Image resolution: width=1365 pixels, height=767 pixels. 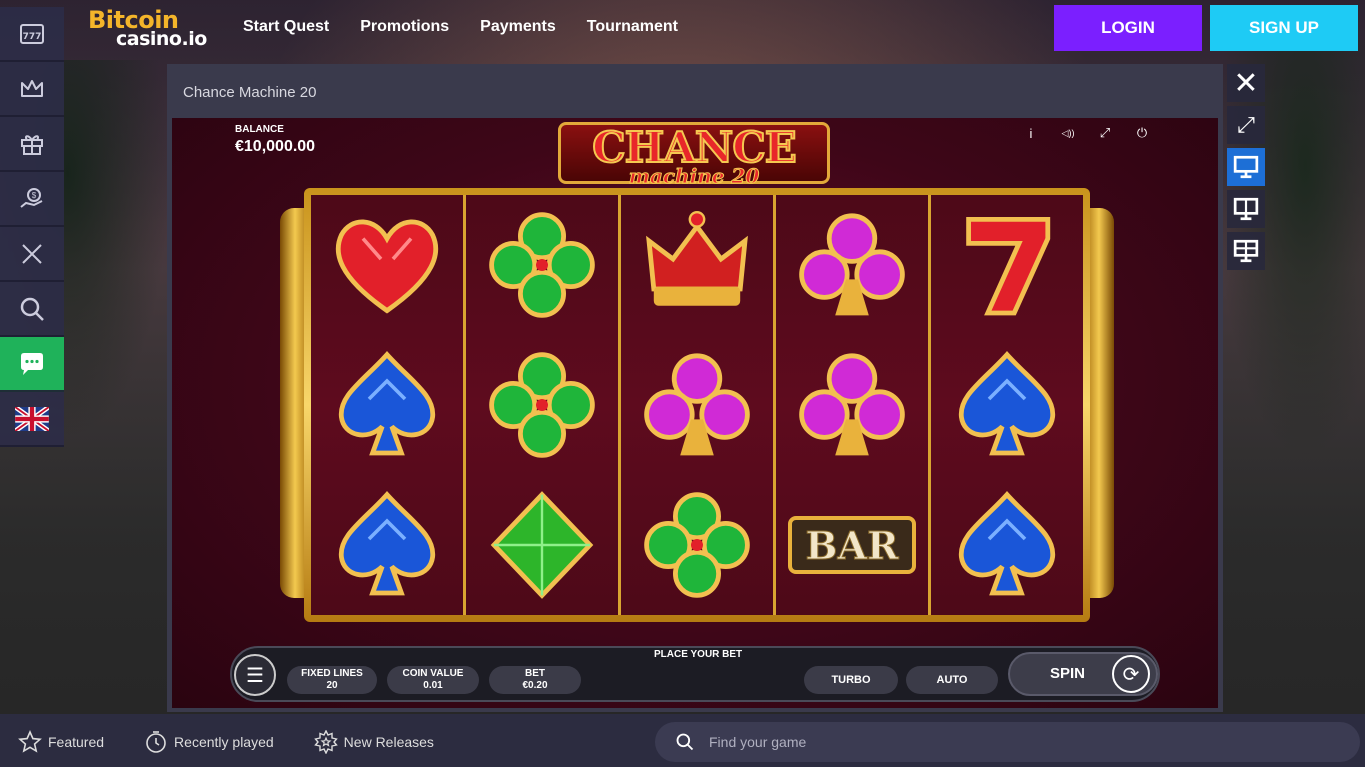 I want to click on tab-featured: Featured, so click(x=61, y=742).